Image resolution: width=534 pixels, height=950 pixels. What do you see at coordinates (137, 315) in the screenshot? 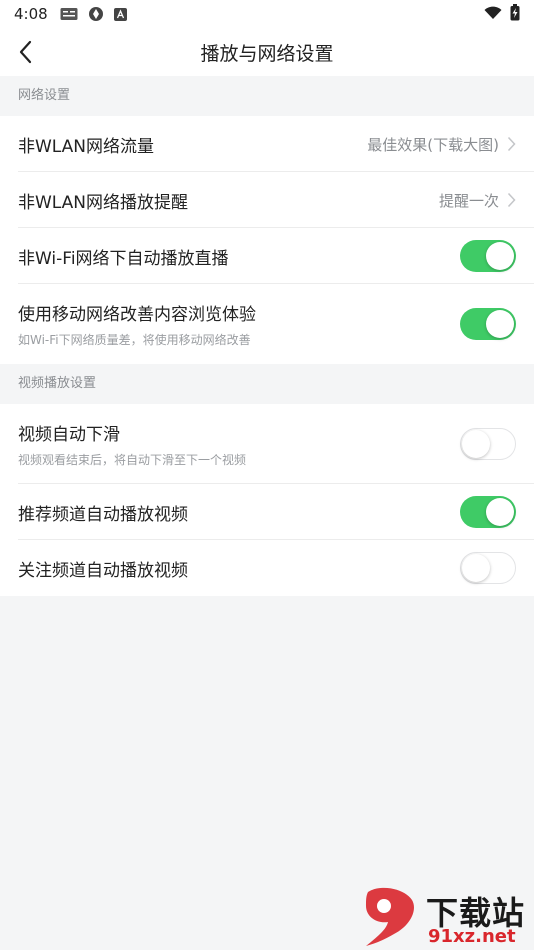
I see `setting-label: 使用移动网络改善内容浏览体验` at bounding box center [137, 315].